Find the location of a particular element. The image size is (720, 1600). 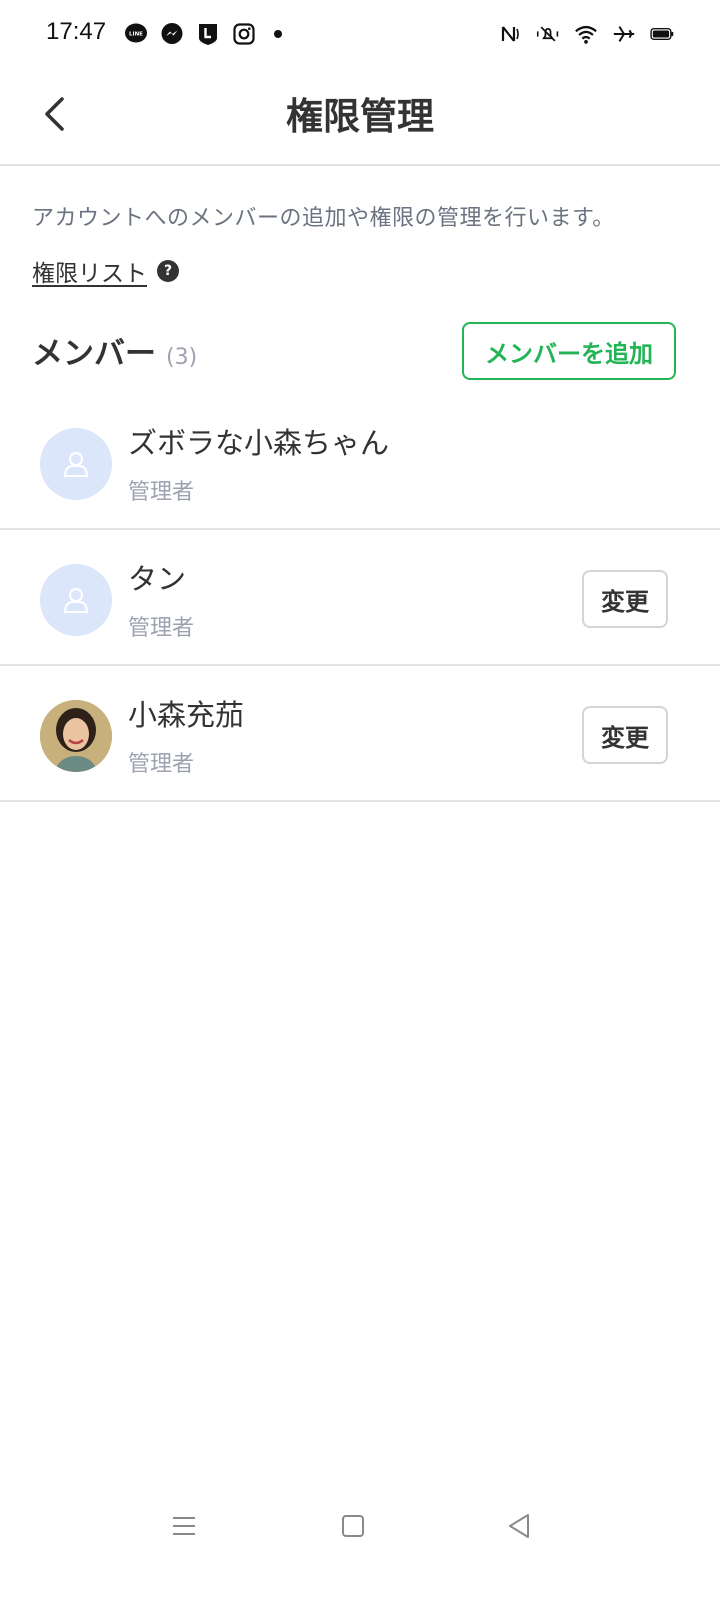

mute-icon is located at coordinates (548, 34).